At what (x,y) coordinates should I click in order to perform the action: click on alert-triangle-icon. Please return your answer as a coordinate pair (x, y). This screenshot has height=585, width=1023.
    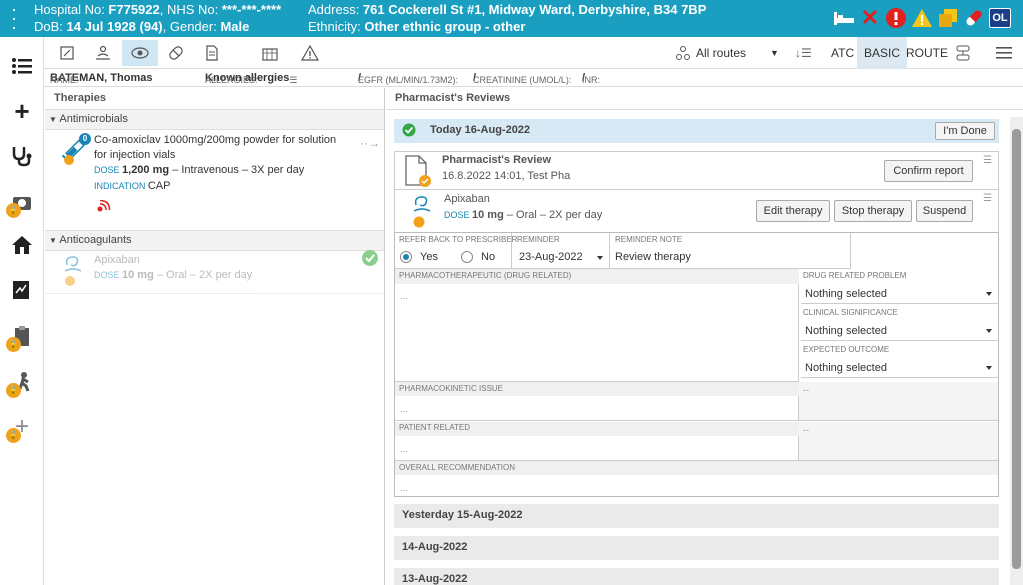
    Looking at the image, I should click on (922, 18).